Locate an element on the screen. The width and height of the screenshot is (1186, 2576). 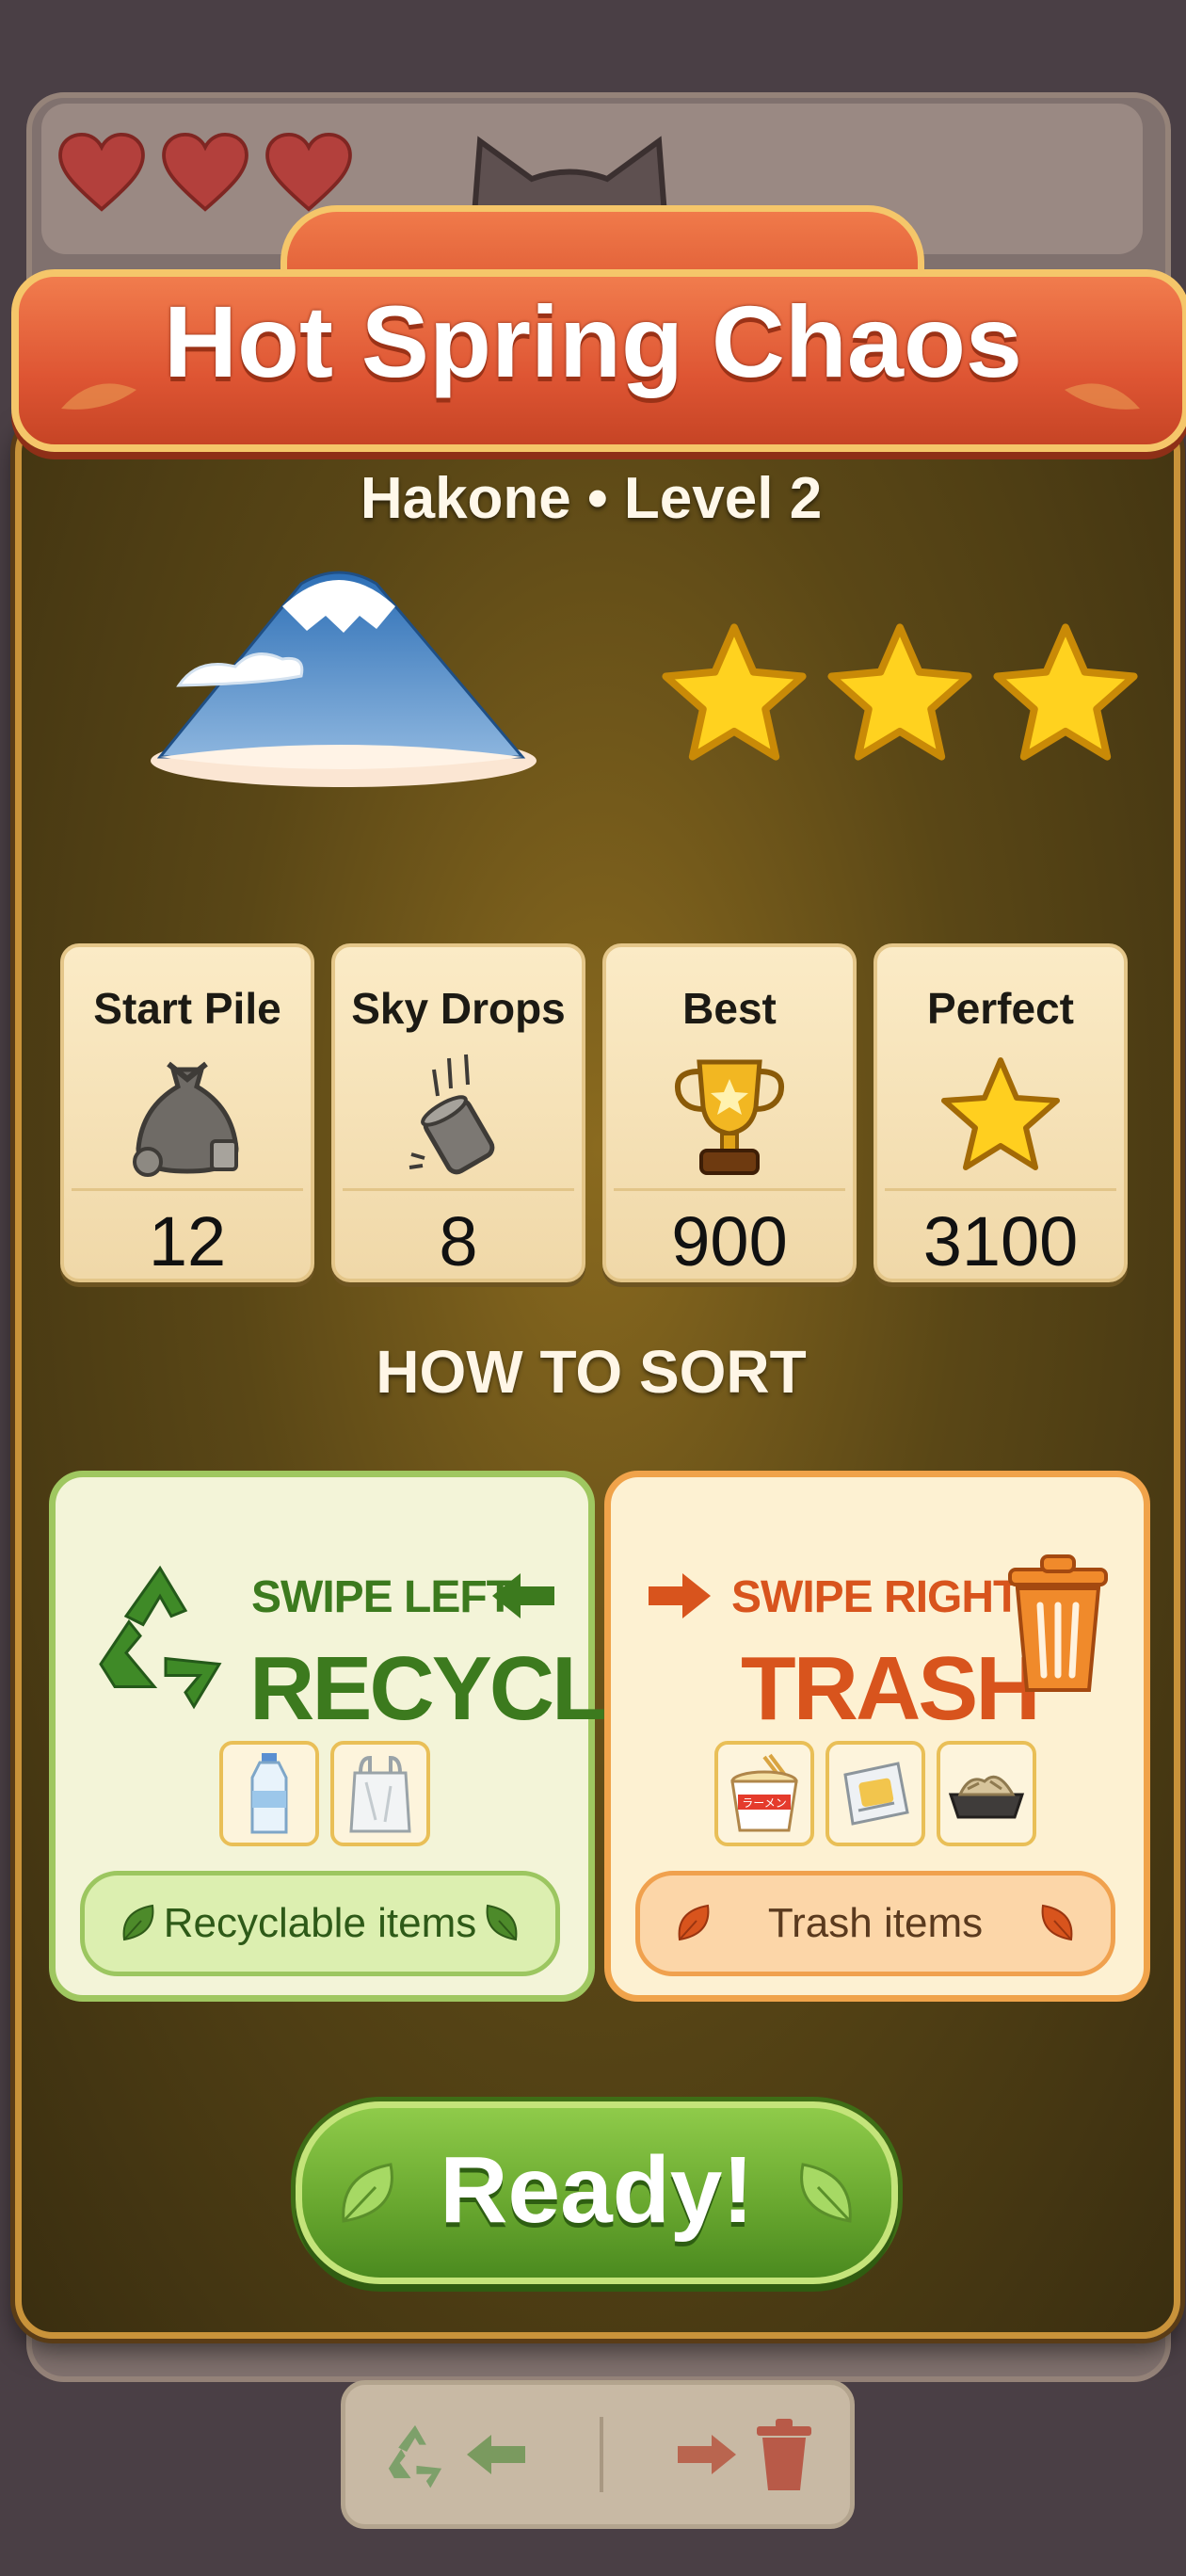
trophy-icon is located at coordinates (729, 1117).